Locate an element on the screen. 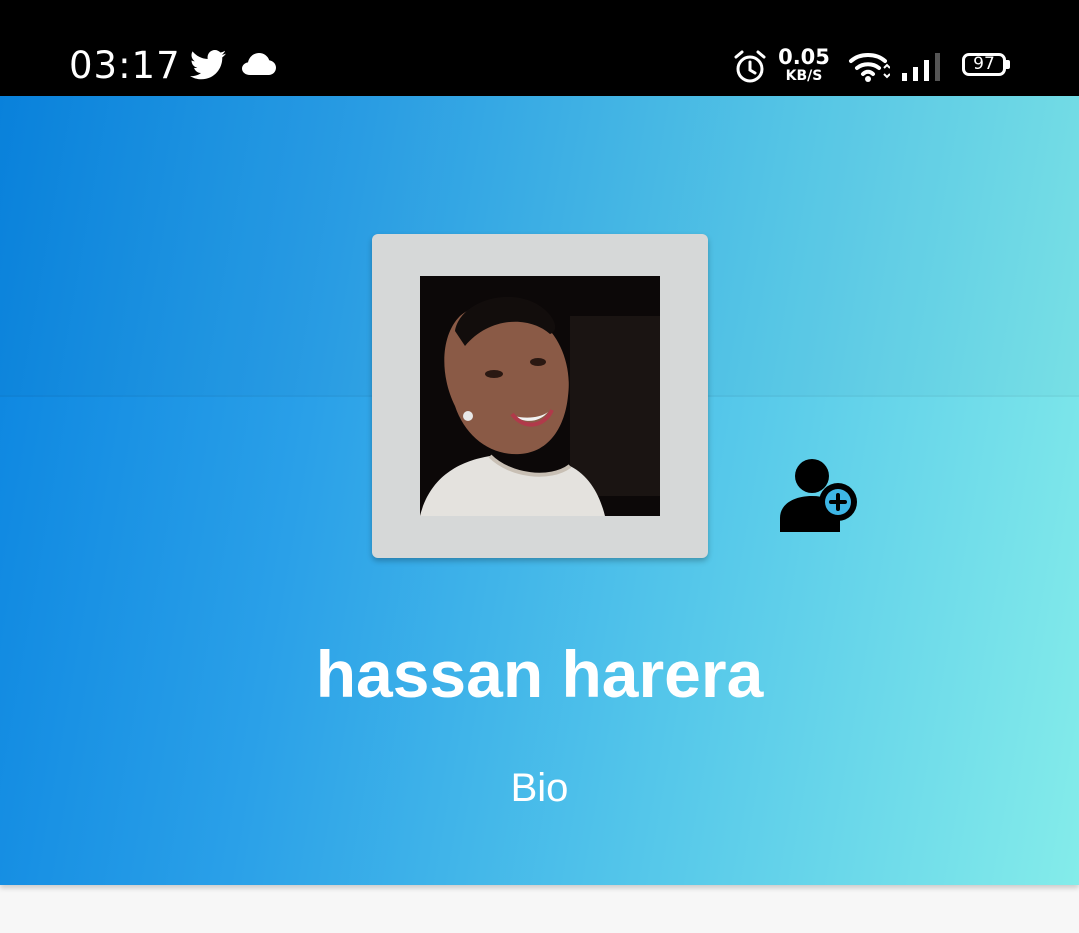  alarm-icon is located at coordinates (750, 66).